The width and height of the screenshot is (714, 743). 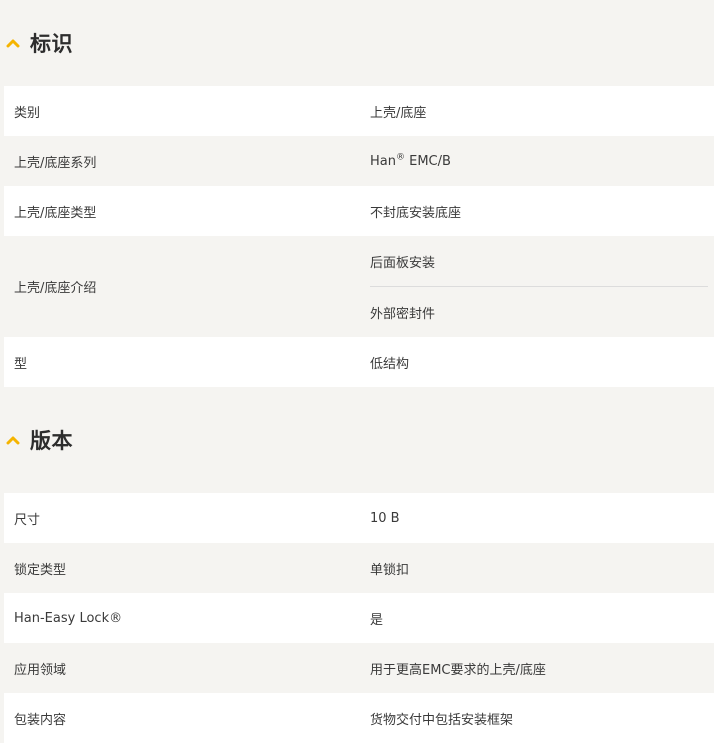 I want to click on row-value: 低结构, so click(x=390, y=364).